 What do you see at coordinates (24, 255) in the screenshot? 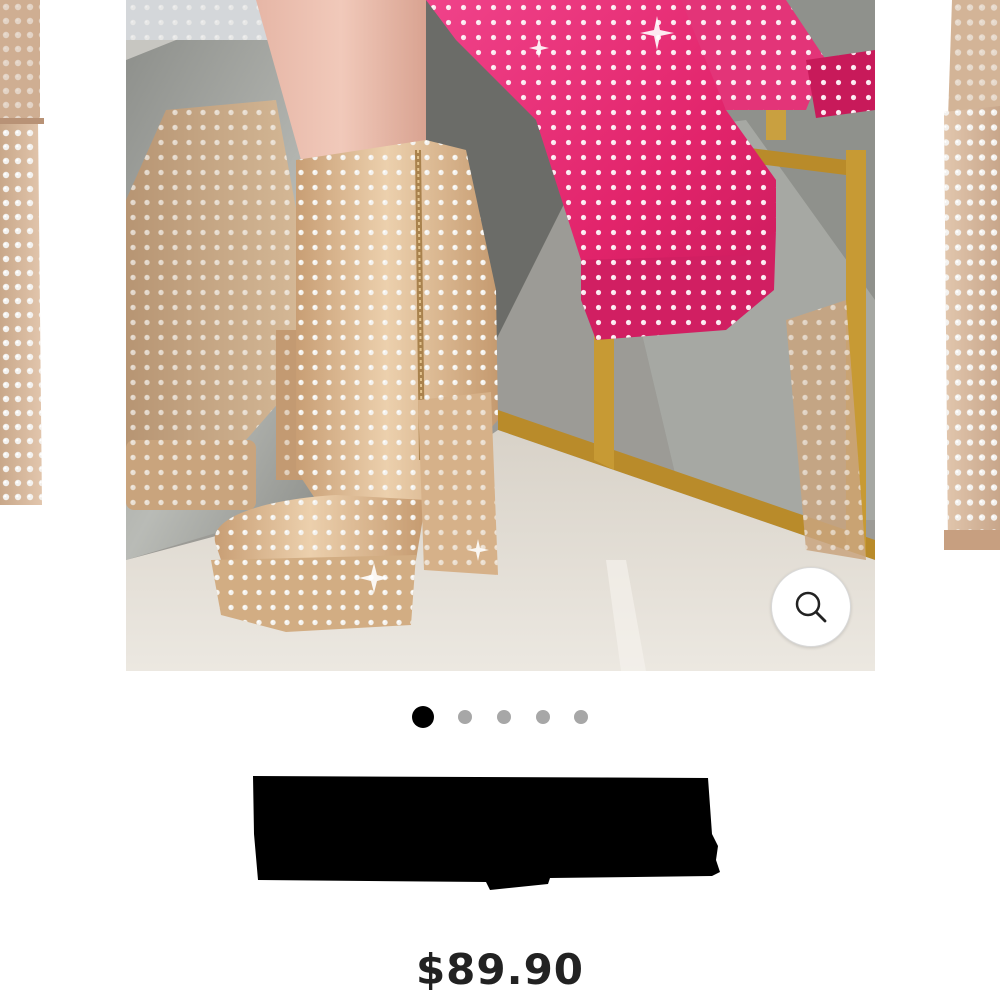
I see `previous-slide-peek` at bounding box center [24, 255].